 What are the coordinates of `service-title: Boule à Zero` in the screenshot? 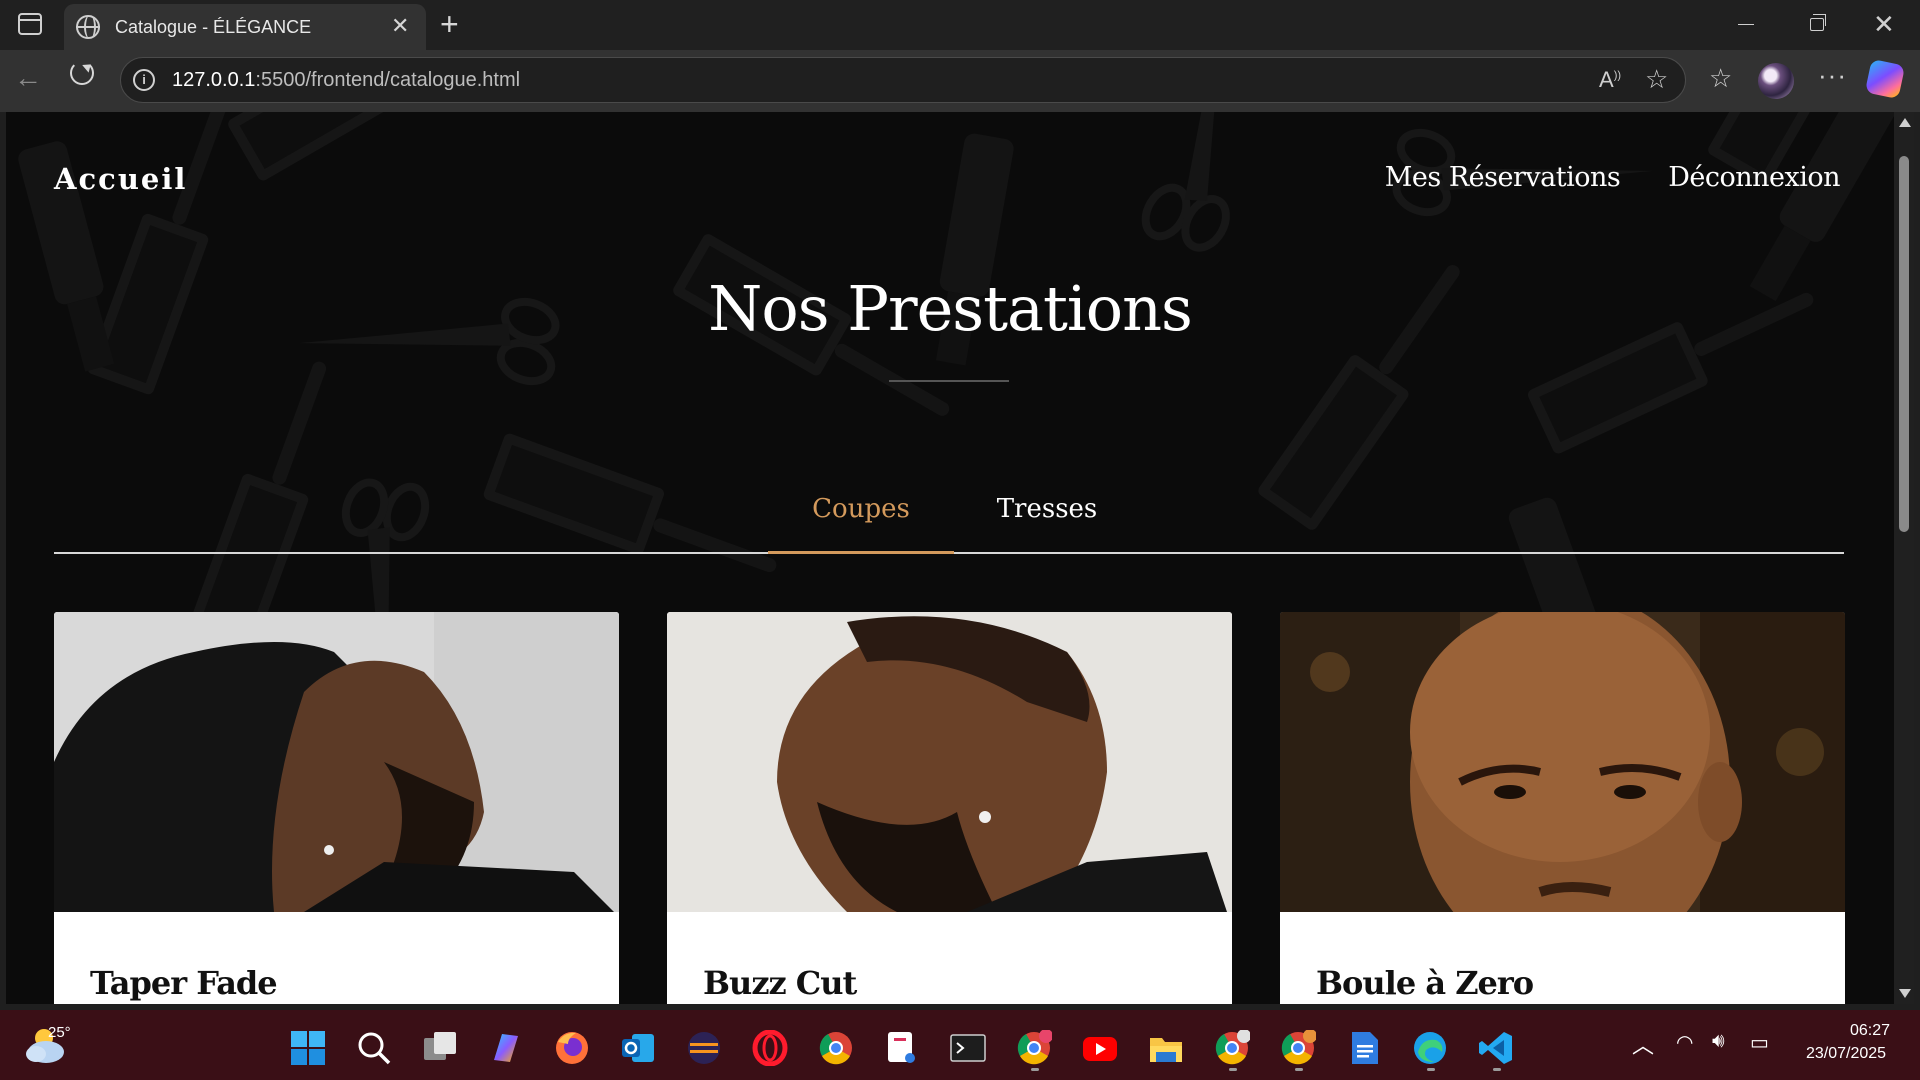 It's located at (1425, 983).